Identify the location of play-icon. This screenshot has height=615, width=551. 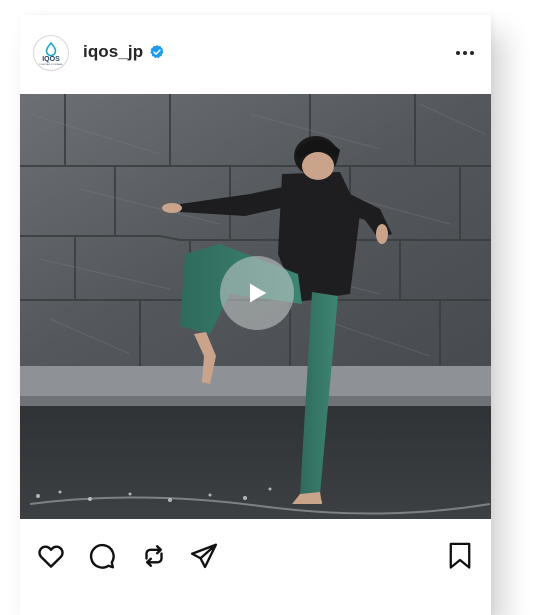
(258, 293).